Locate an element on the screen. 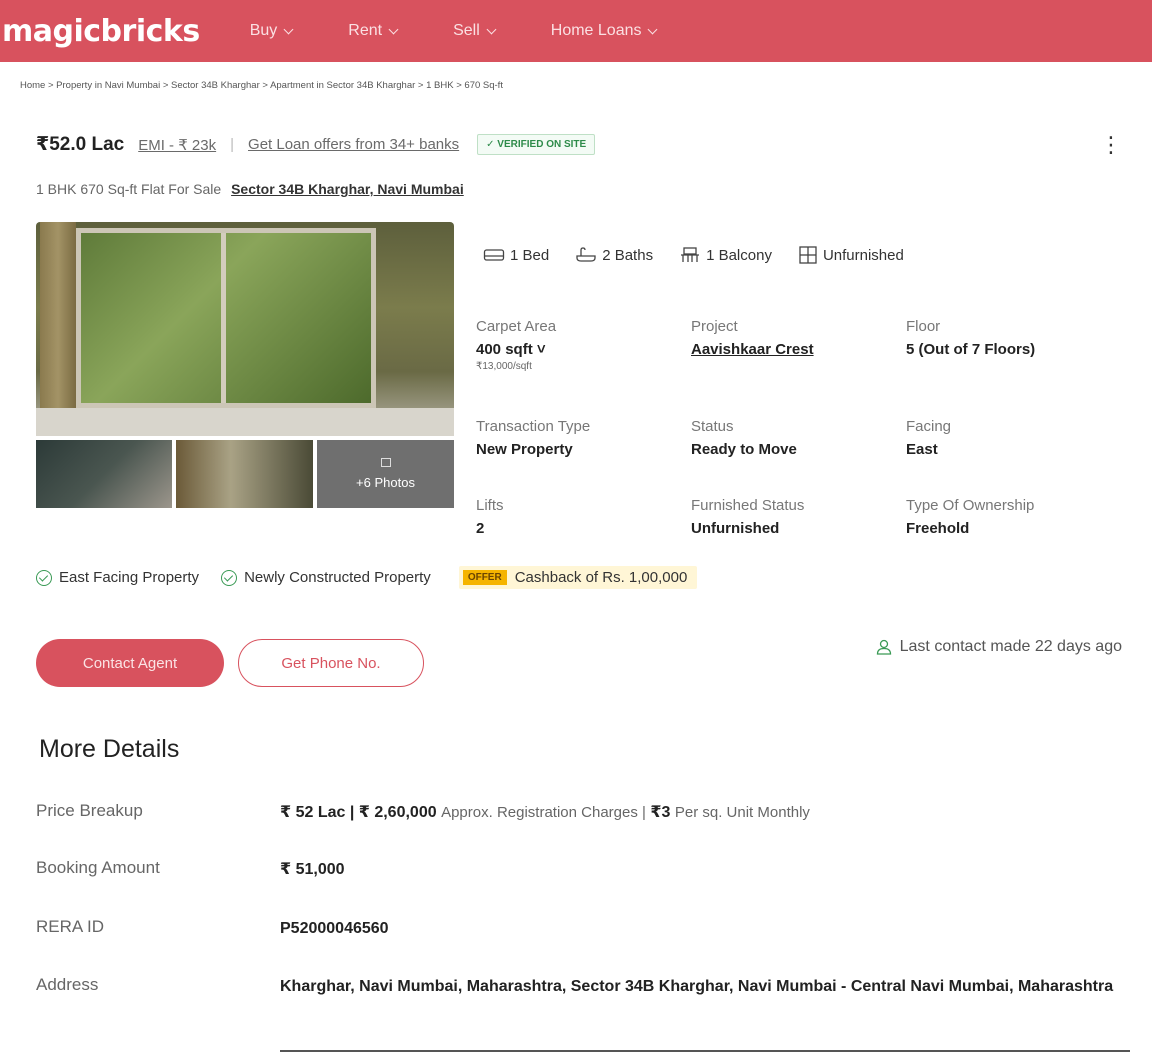 The width and height of the screenshot is (1152, 1055). registration-note: Approx. Registration Charges | is located at coordinates (543, 812).